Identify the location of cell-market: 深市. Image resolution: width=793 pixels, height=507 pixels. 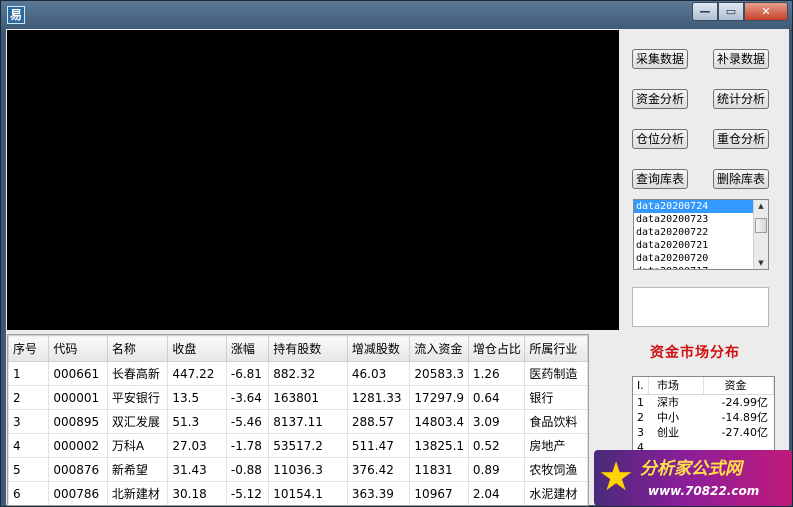
(668, 402).